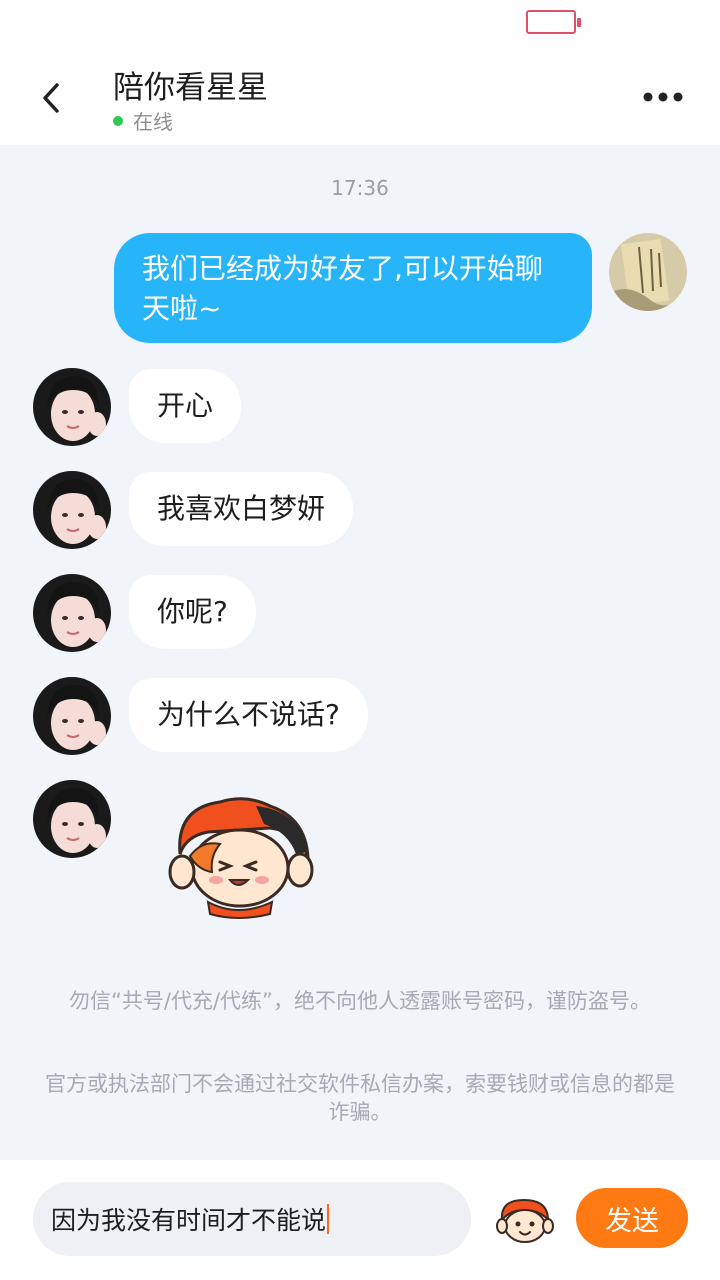 The height and width of the screenshot is (1280, 720). Describe the element at coordinates (360, 1098) in the screenshot. I see `safety-notice: 官方或执法部门不会通过社交软件私信办案，索要钱财或信息的都是诈骗。` at that location.